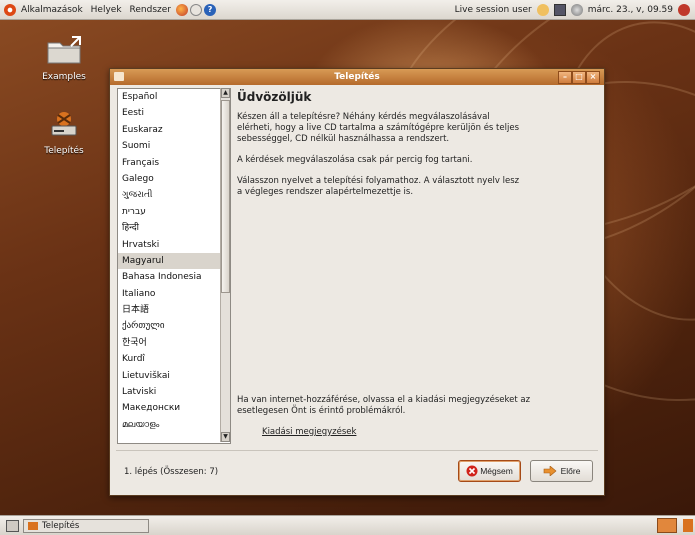 The height and width of the screenshot is (535, 695). What do you see at coordinates (210, 9) in the screenshot?
I see `help-icon: ?` at bounding box center [210, 9].